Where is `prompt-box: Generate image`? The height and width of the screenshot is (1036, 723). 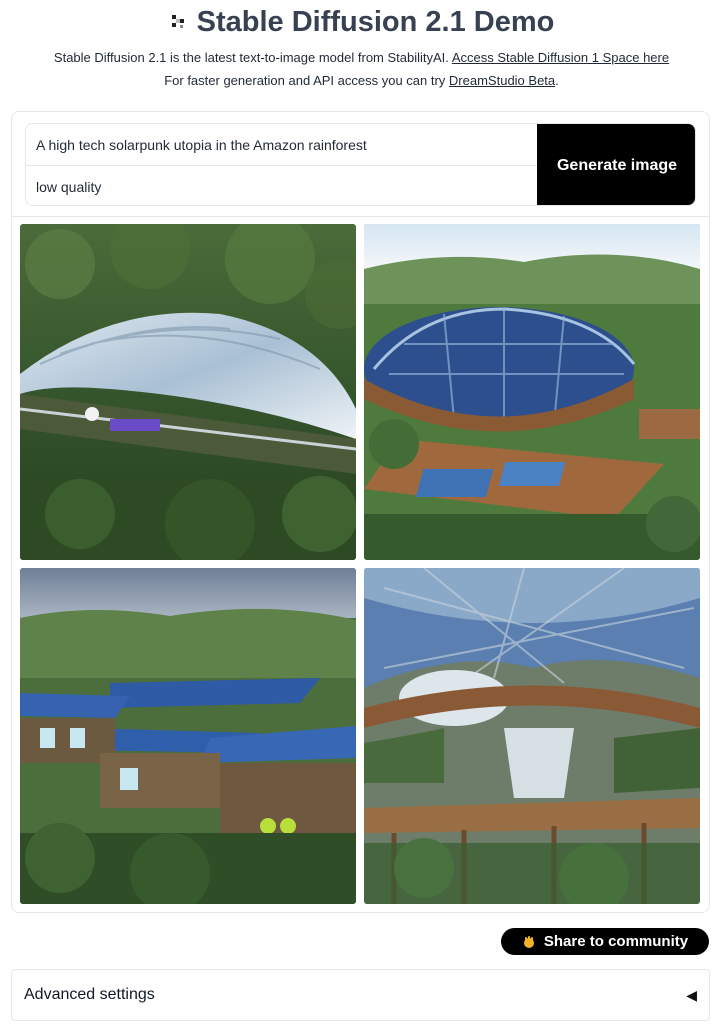
prompt-box: Generate image is located at coordinates (360, 164).